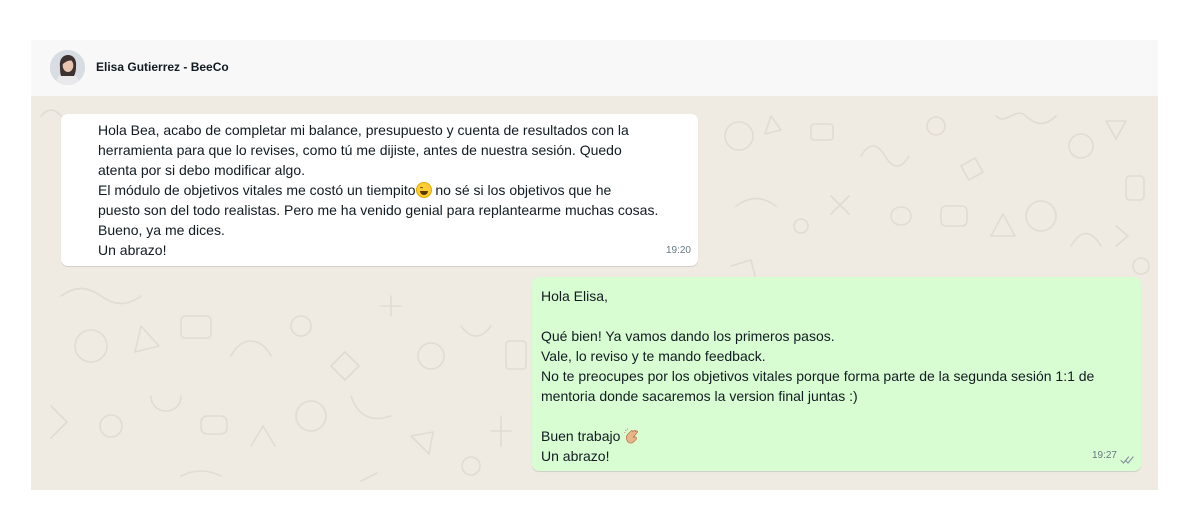 The image size is (1200, 523). What do you see at coordinates (574, 296) in the screenshot?
I see `message-line: Hola Elisa,` at bounding box center [574, 296].